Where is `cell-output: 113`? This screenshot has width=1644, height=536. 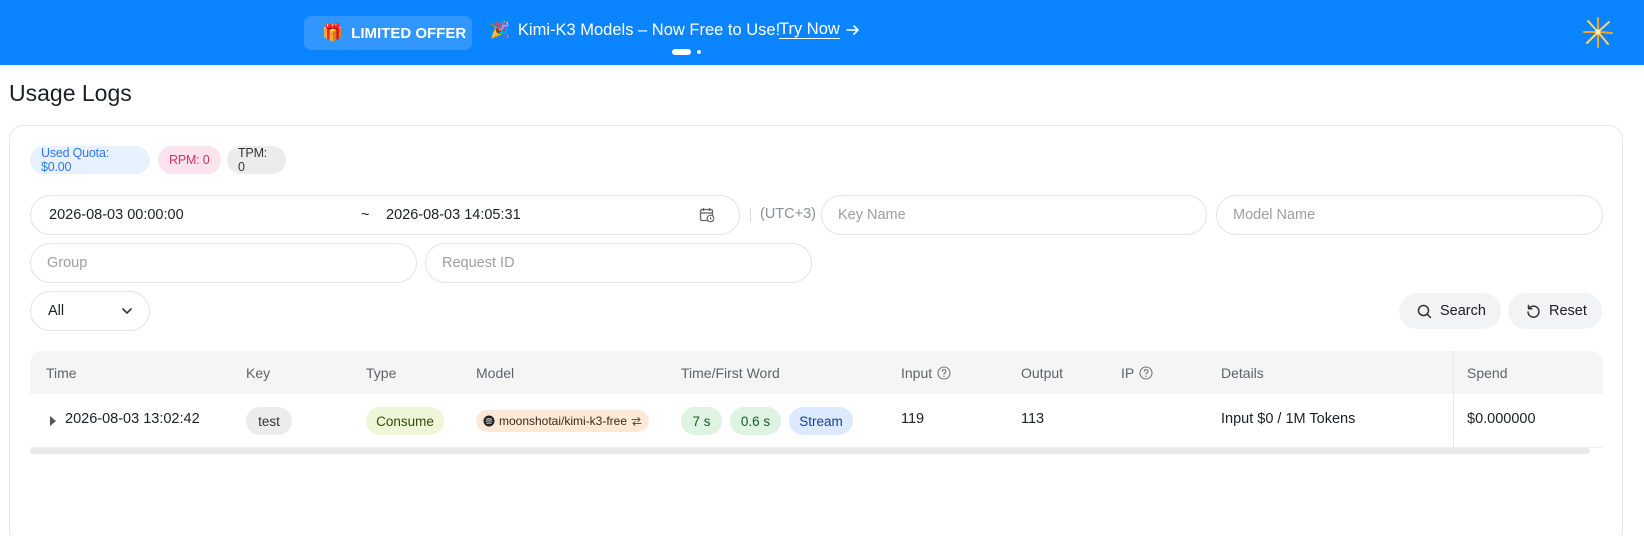
cell-output: 113 is located at coordinates (1033, 419).